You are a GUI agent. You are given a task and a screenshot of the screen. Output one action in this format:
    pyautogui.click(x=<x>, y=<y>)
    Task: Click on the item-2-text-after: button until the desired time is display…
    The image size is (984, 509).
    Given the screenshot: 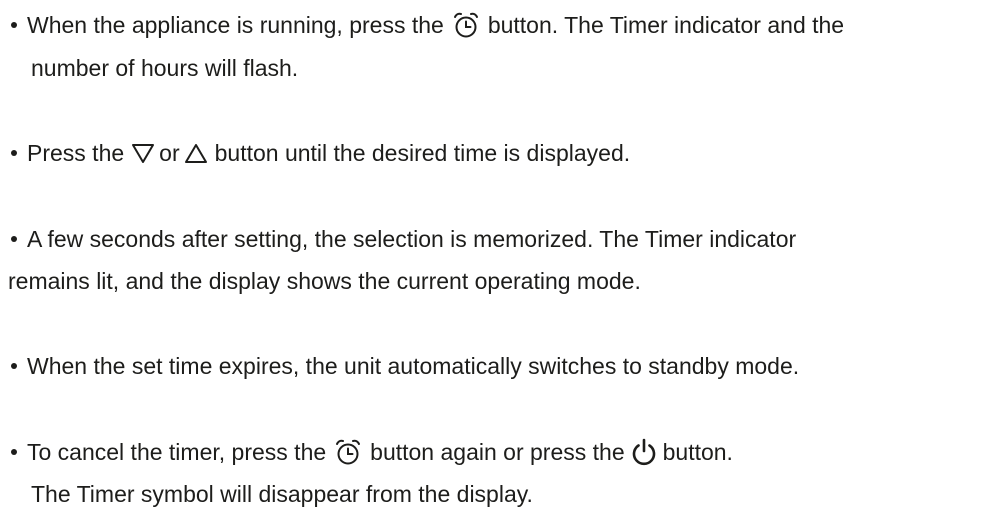 What is the action you would take?
    pyautogui.click(x=422, y=152)
    